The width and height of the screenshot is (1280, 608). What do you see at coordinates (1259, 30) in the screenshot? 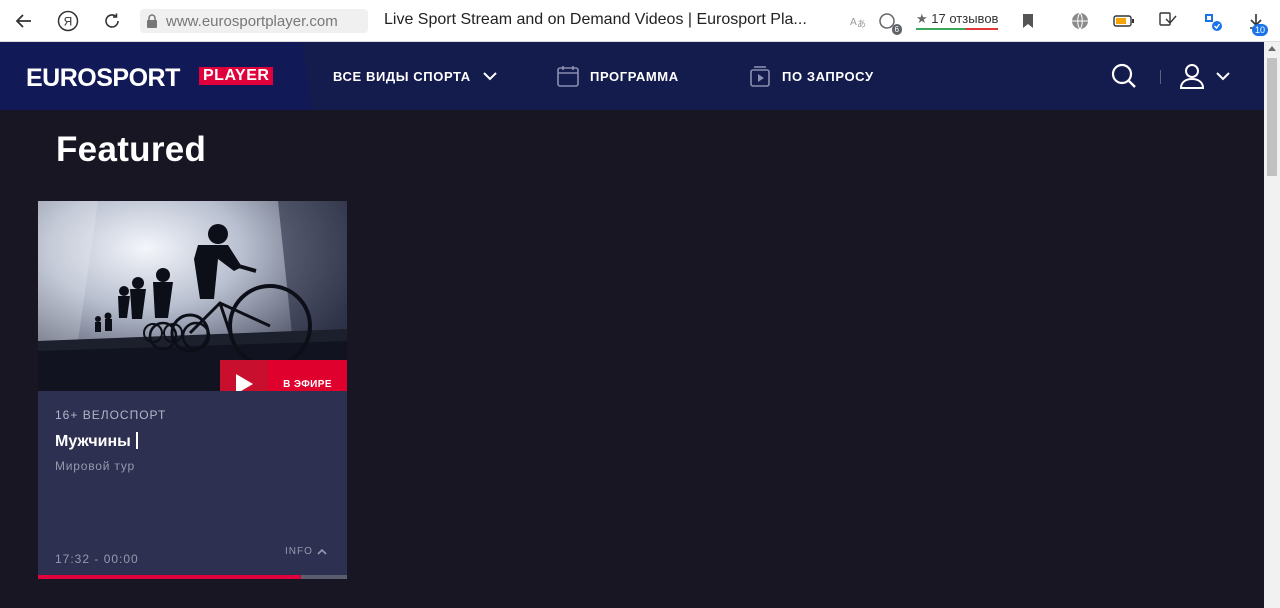
I see `downloads-count-badge: 10` at bounding box center [1259, 30].